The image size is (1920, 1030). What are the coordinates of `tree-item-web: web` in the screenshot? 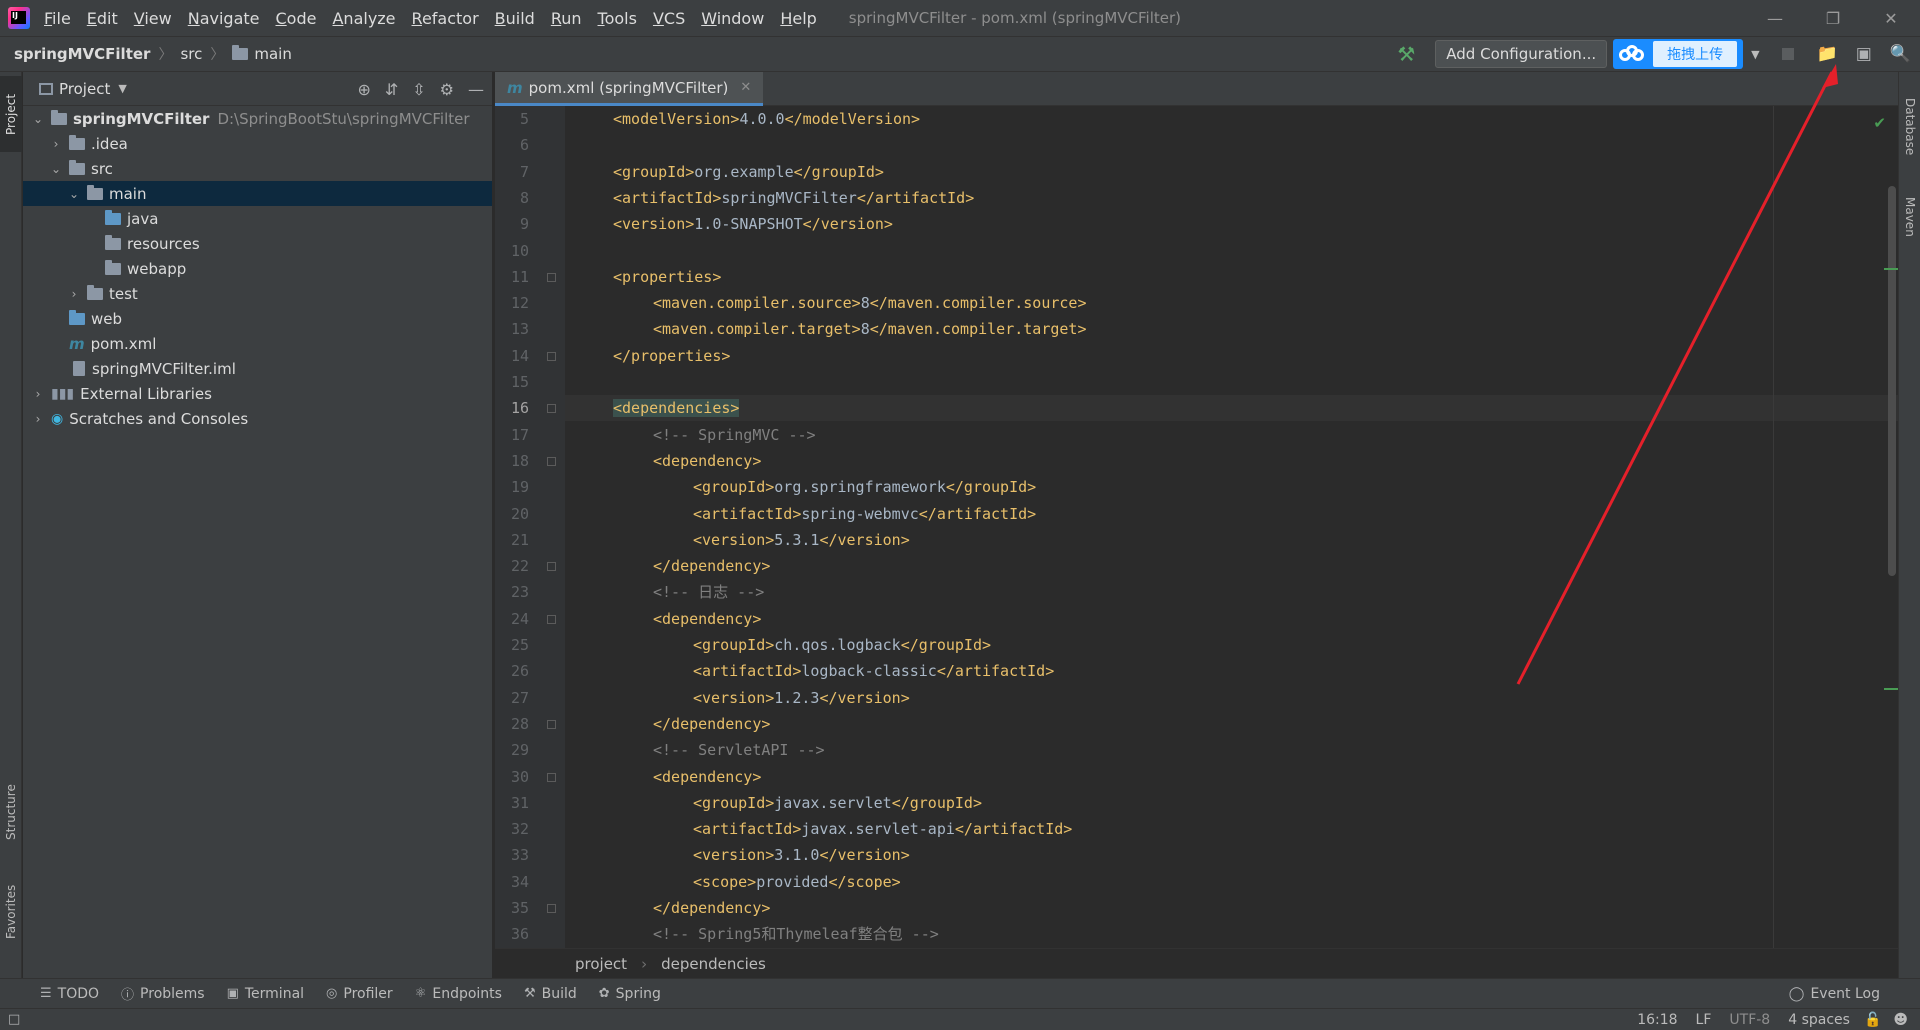 It's located at (257, 318).